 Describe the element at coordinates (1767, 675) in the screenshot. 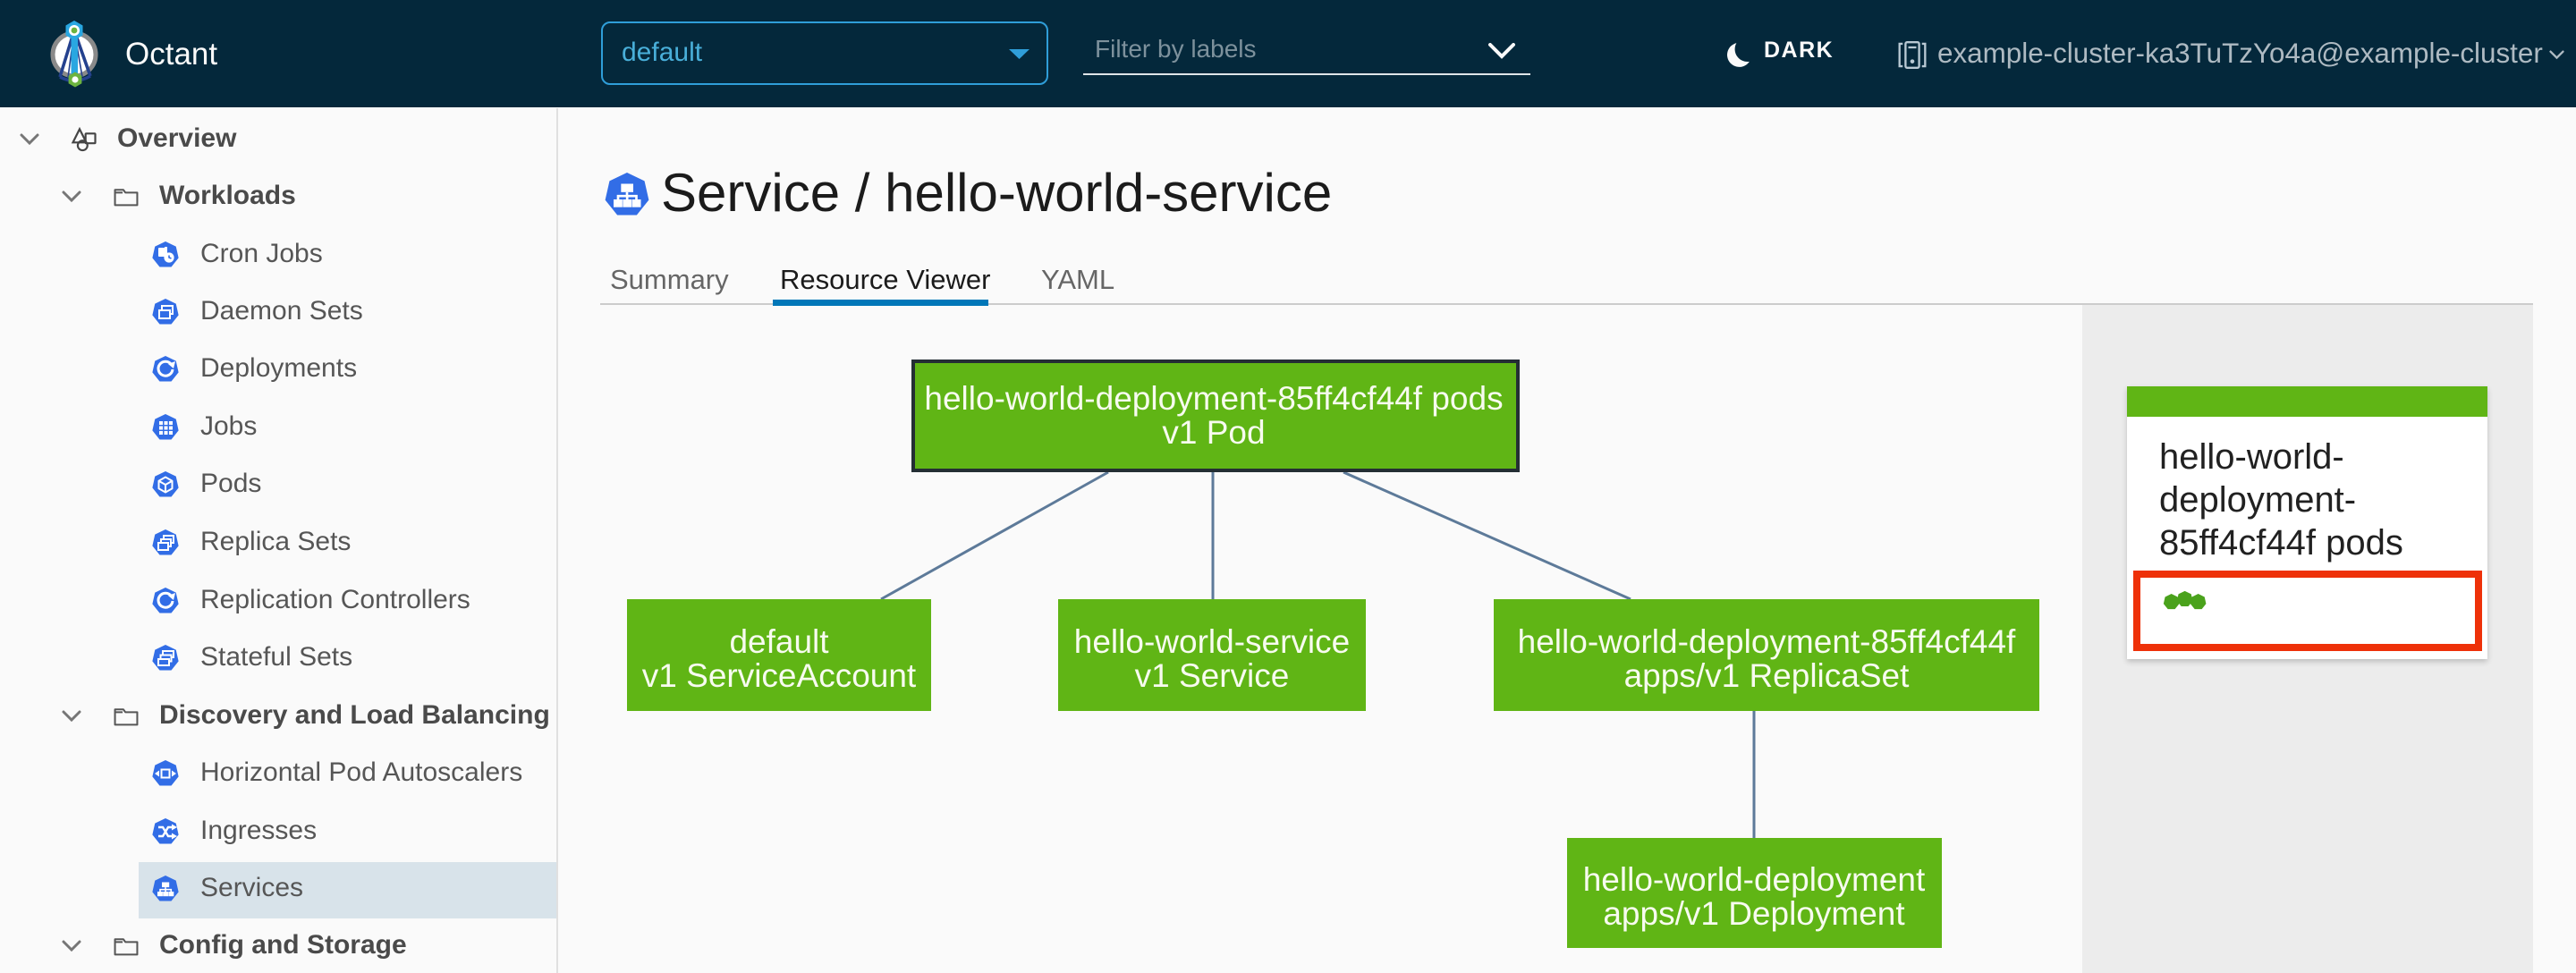

I see `svg-text: apps/v1 ReplicaSet` at that location.